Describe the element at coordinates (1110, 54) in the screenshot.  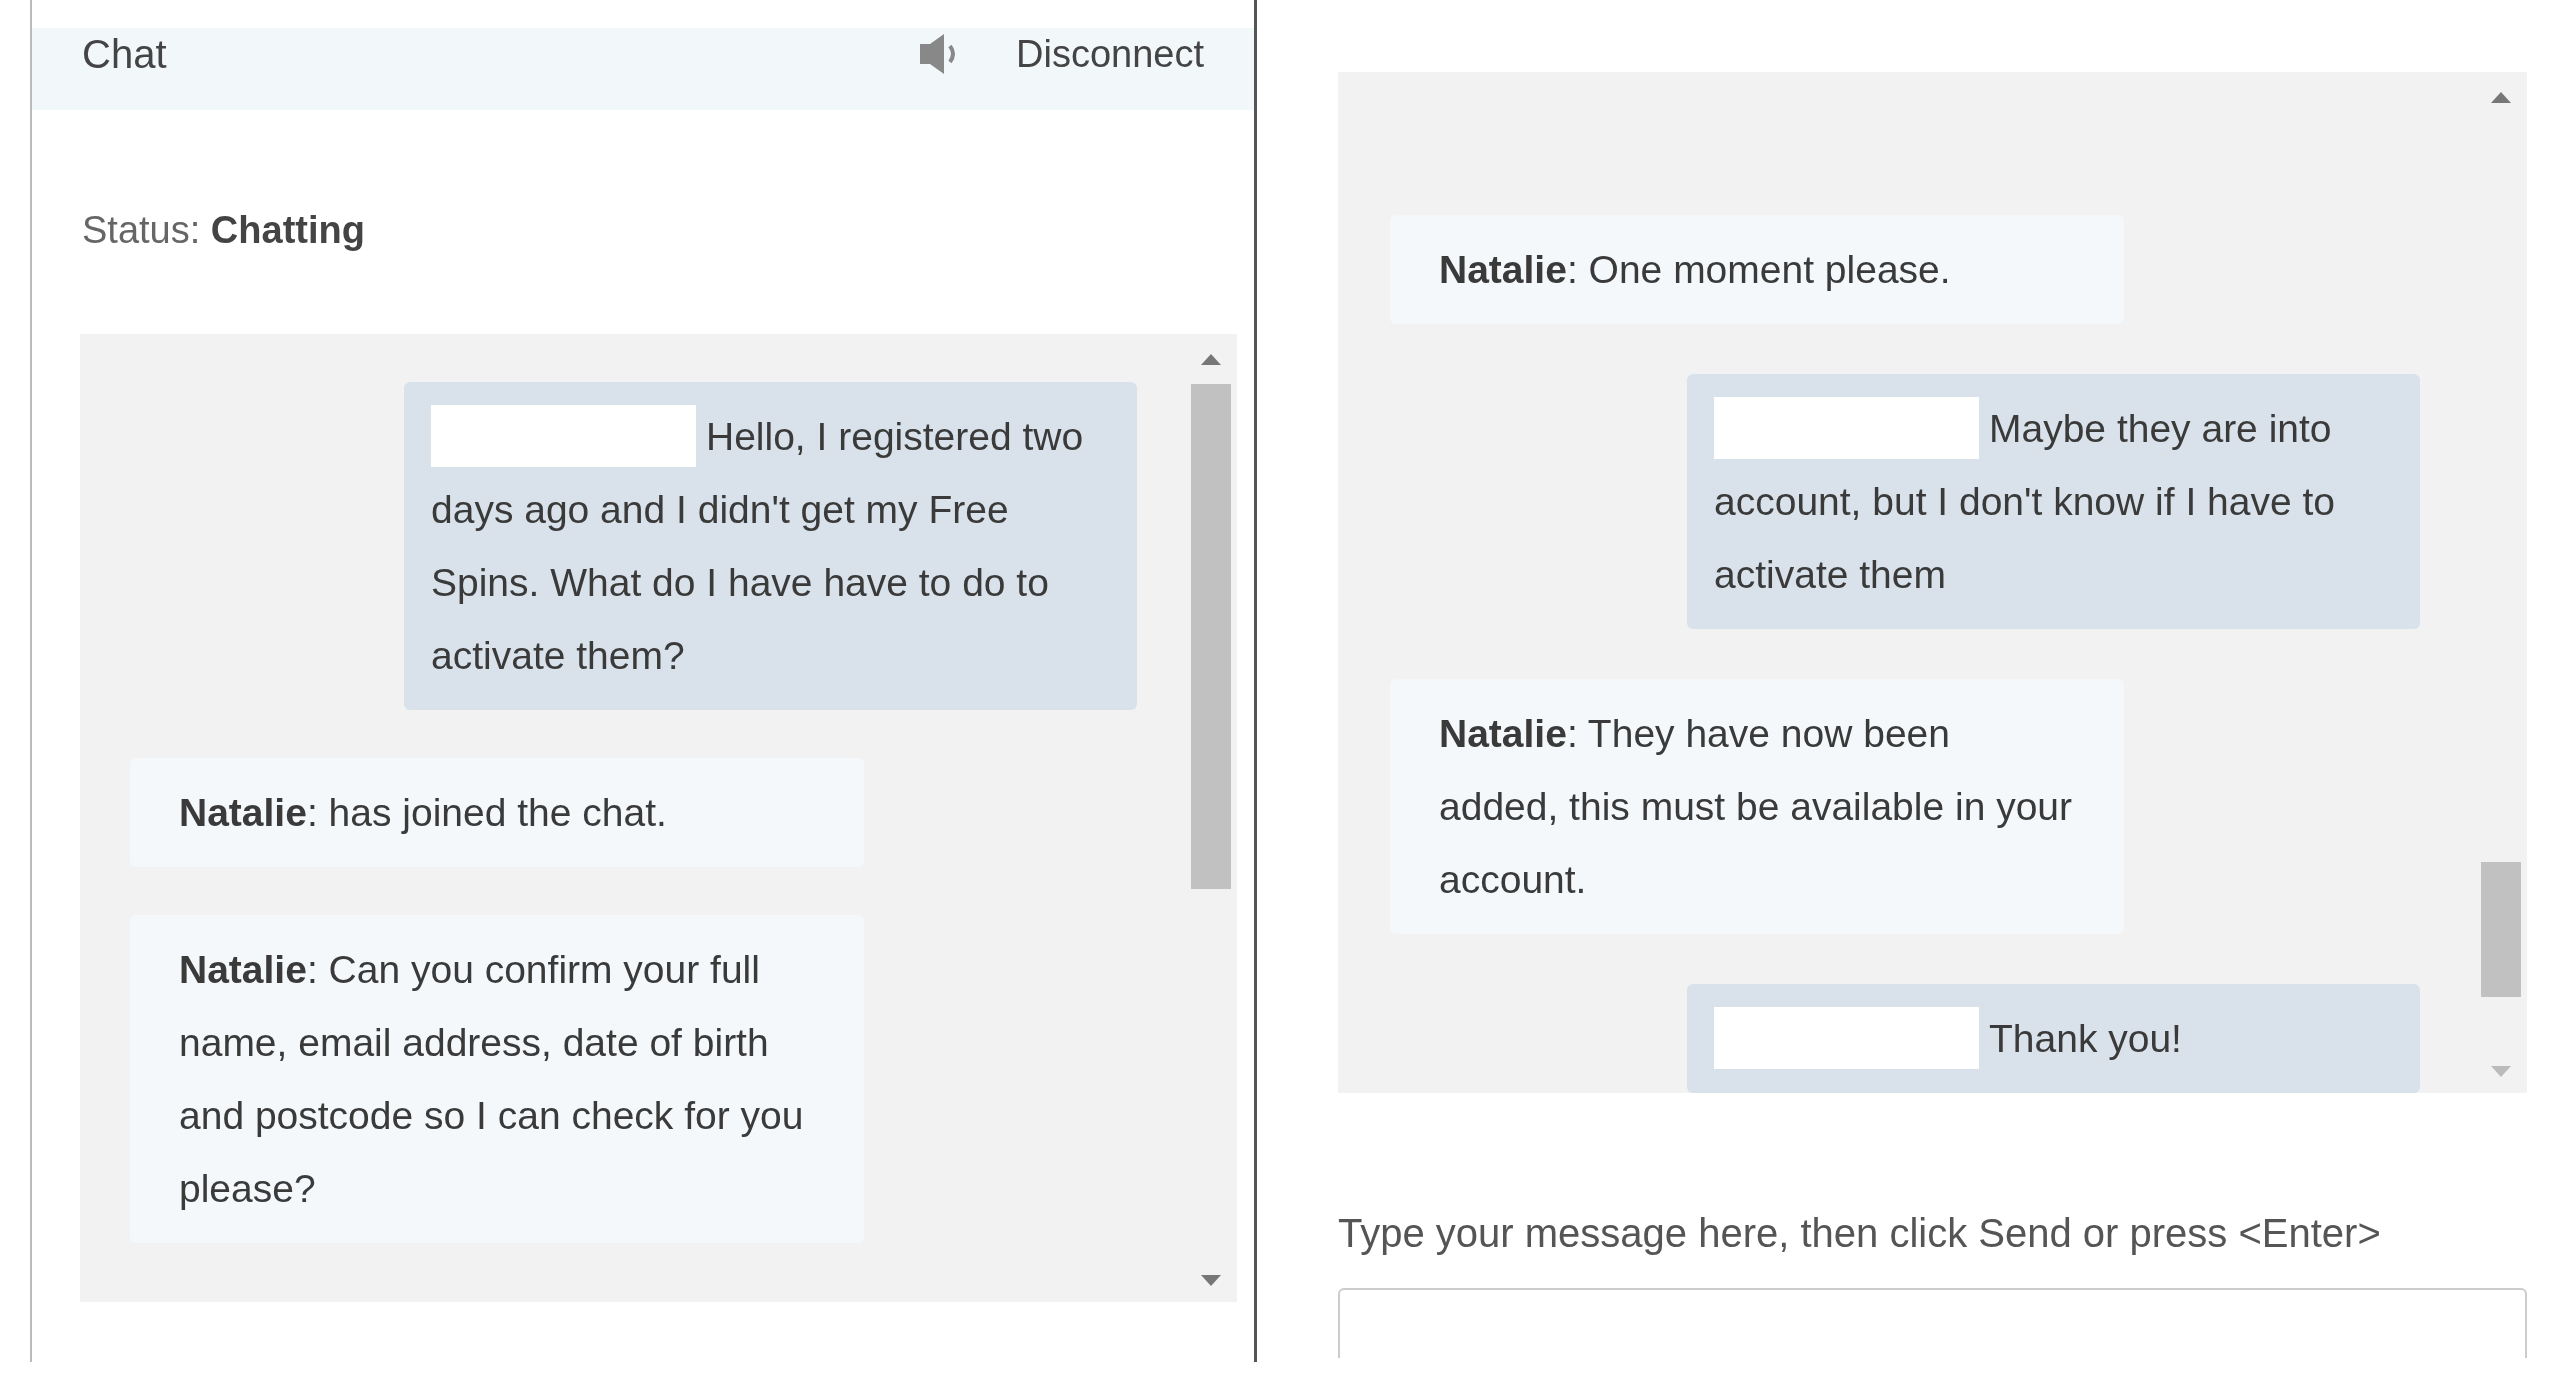
I see `disconnect-button: Disconnect` at that location.